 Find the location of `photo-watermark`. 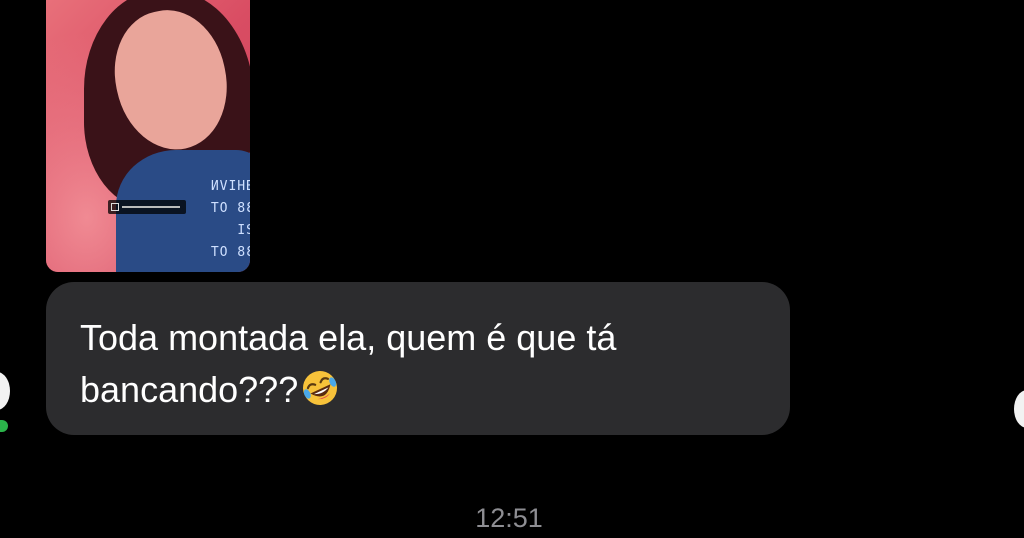

photo-watermark is located at coordinates (147, 207).